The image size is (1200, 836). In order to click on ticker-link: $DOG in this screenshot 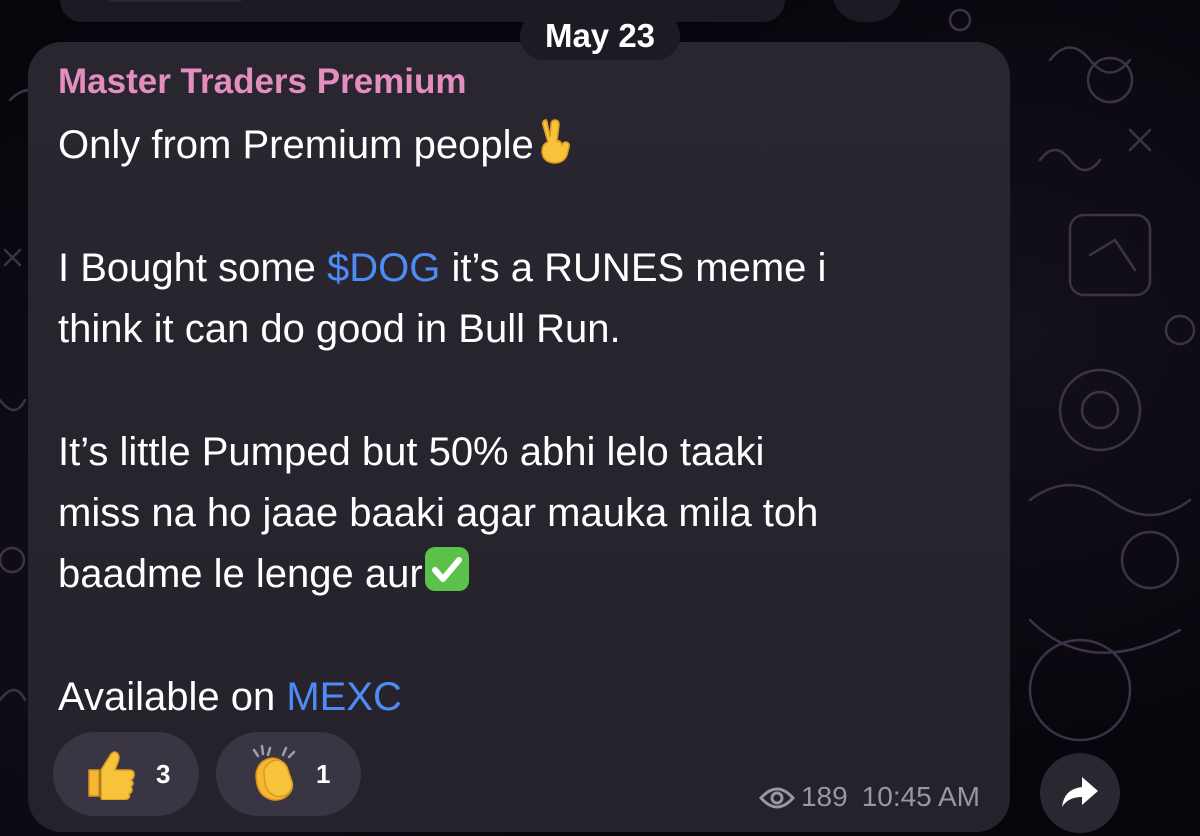, I will do `click(383, 268)`.